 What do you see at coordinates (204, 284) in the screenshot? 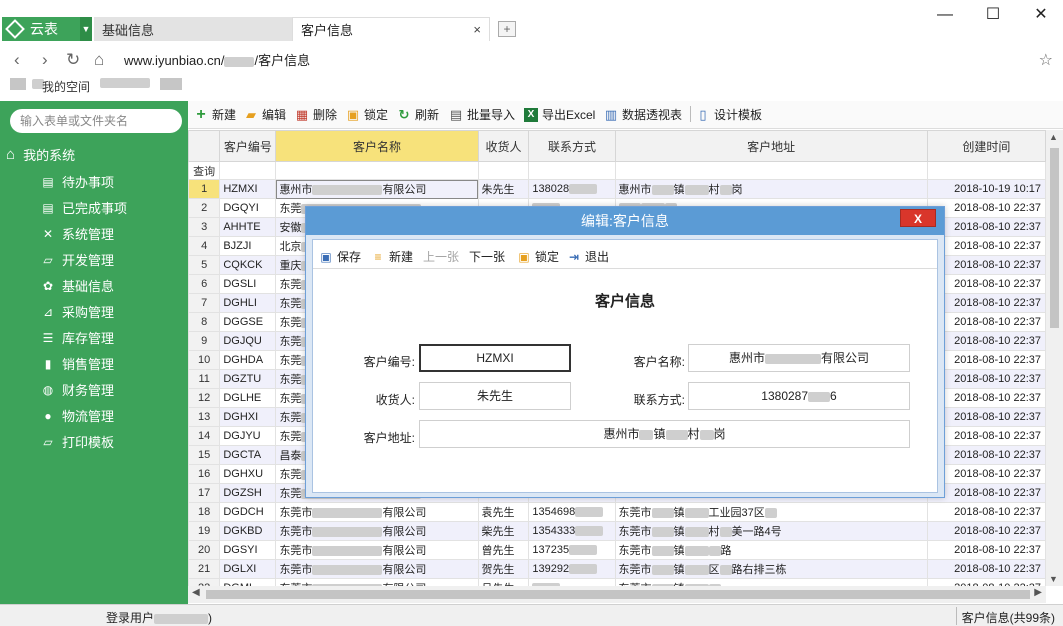
I see `row-number: 6` at bounding box center [204, 284].